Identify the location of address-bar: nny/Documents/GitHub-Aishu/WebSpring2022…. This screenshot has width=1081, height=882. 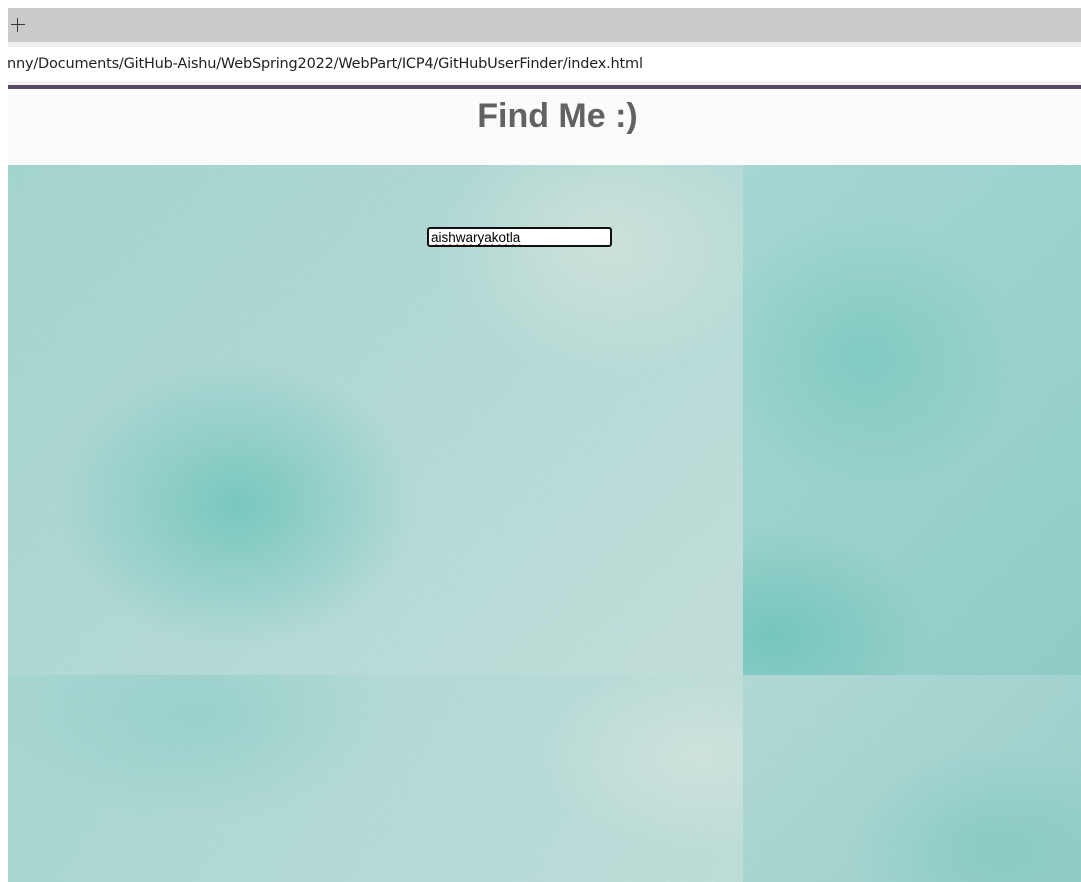
(544, 64).